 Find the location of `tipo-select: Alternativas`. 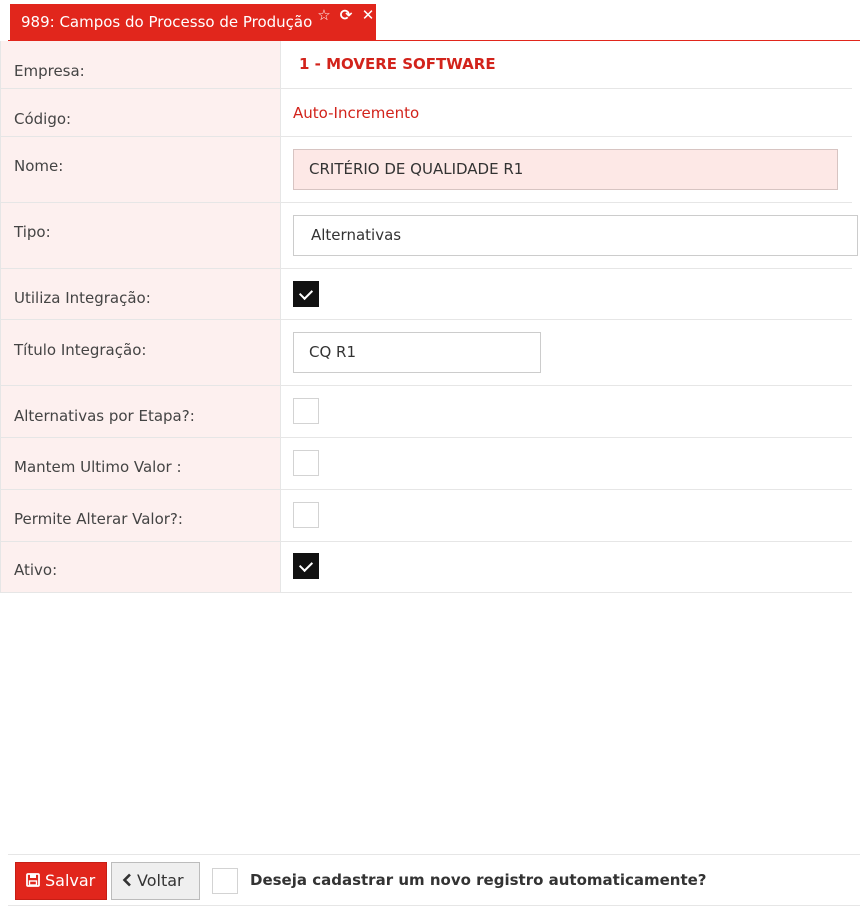

tipo-select: Alternativas is located at coordinates (575, 235).